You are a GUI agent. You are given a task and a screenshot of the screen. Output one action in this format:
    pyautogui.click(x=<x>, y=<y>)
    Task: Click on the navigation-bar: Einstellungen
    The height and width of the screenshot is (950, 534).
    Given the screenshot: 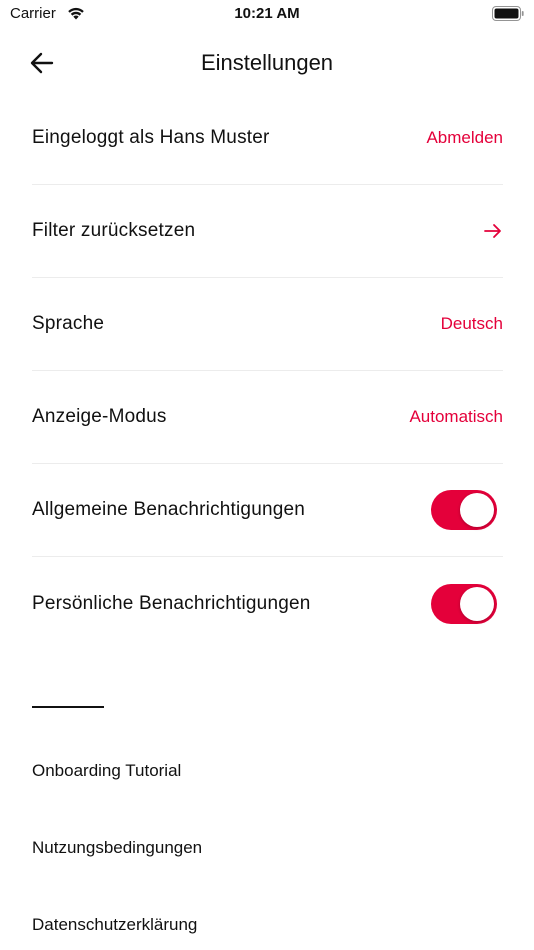 What is the action you would take?
    pyautogui.click(x=267, y=63)
    